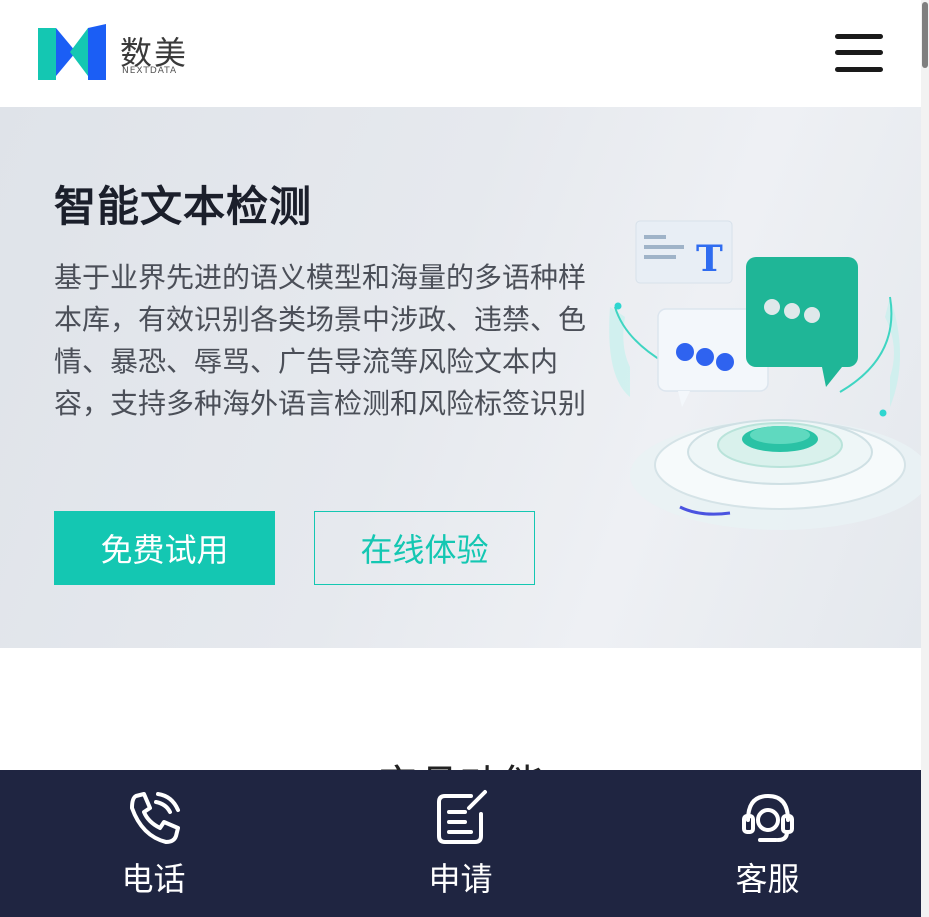 The height and width of the screenshot is (917, 929). Describe the element at coordinates (72, 52) in the screenshot. I see `logo-mark-icon` at that location.